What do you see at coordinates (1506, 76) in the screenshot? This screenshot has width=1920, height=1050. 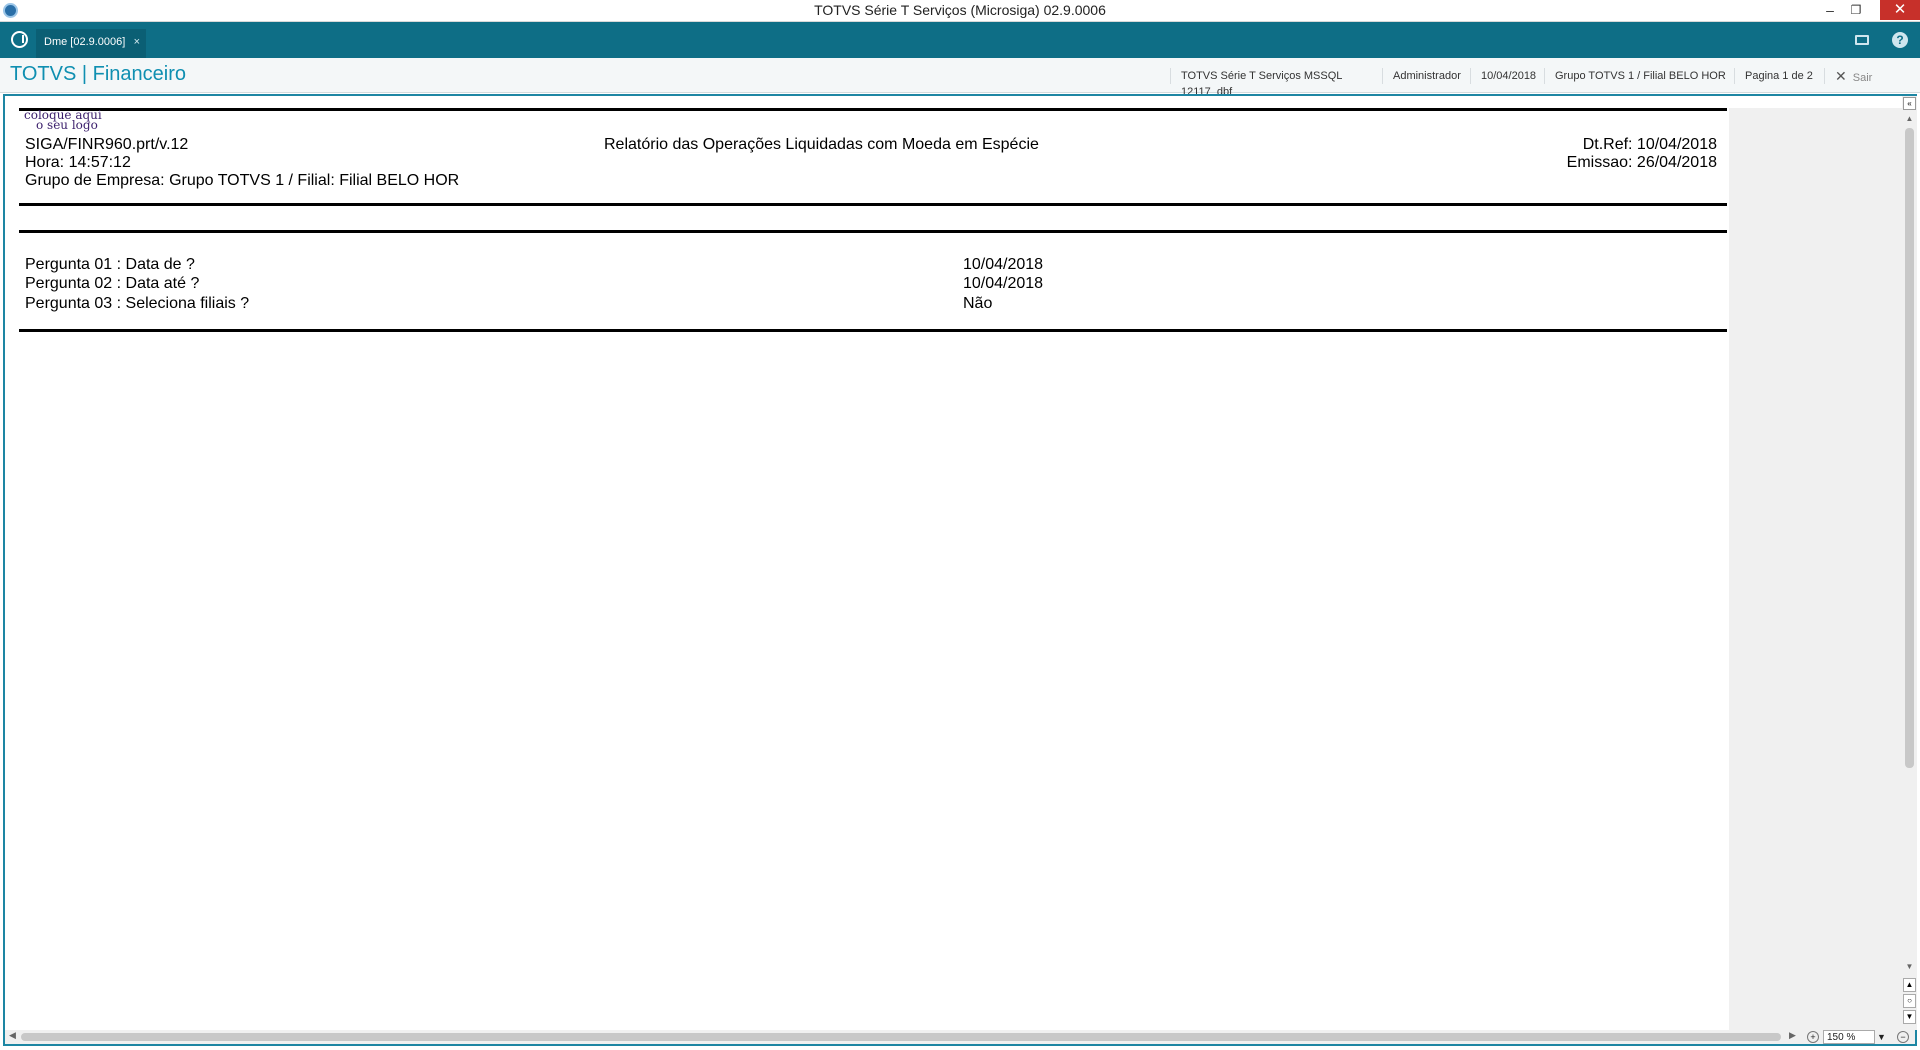 I see `date-info: 10/04/2018` at bounding box center [1506, 76].